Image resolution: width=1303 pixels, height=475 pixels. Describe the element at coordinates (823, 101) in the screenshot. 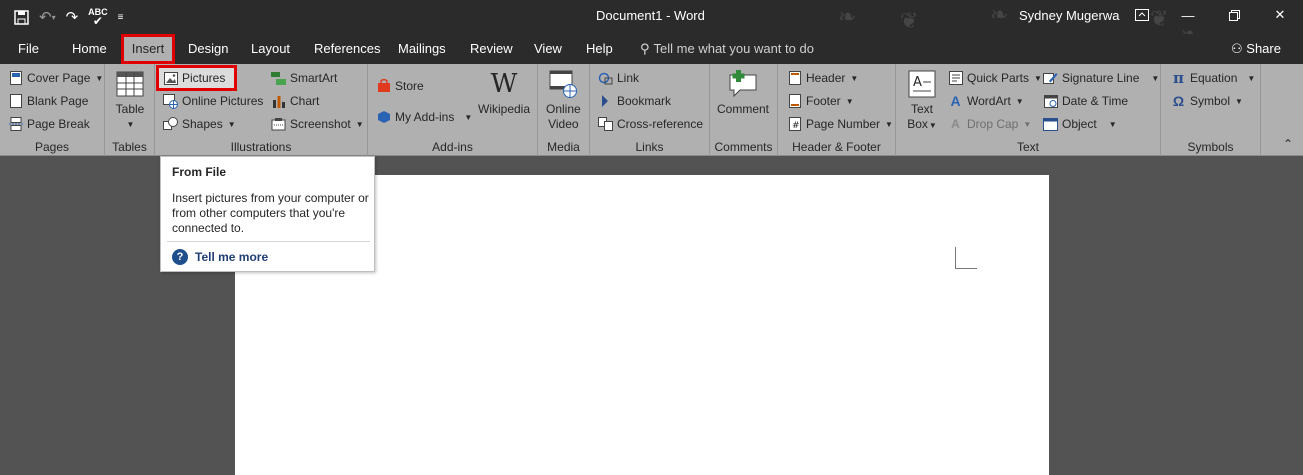

I see `footer-label: Footer` at that location.